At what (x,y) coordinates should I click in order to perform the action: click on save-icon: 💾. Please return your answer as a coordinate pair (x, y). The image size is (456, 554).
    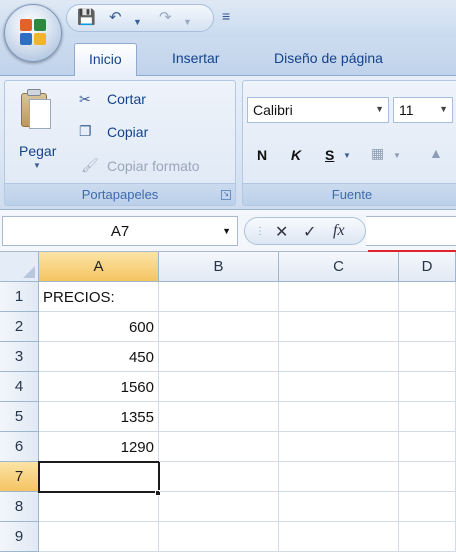
    Looking at the image, I should click on (86, 18).